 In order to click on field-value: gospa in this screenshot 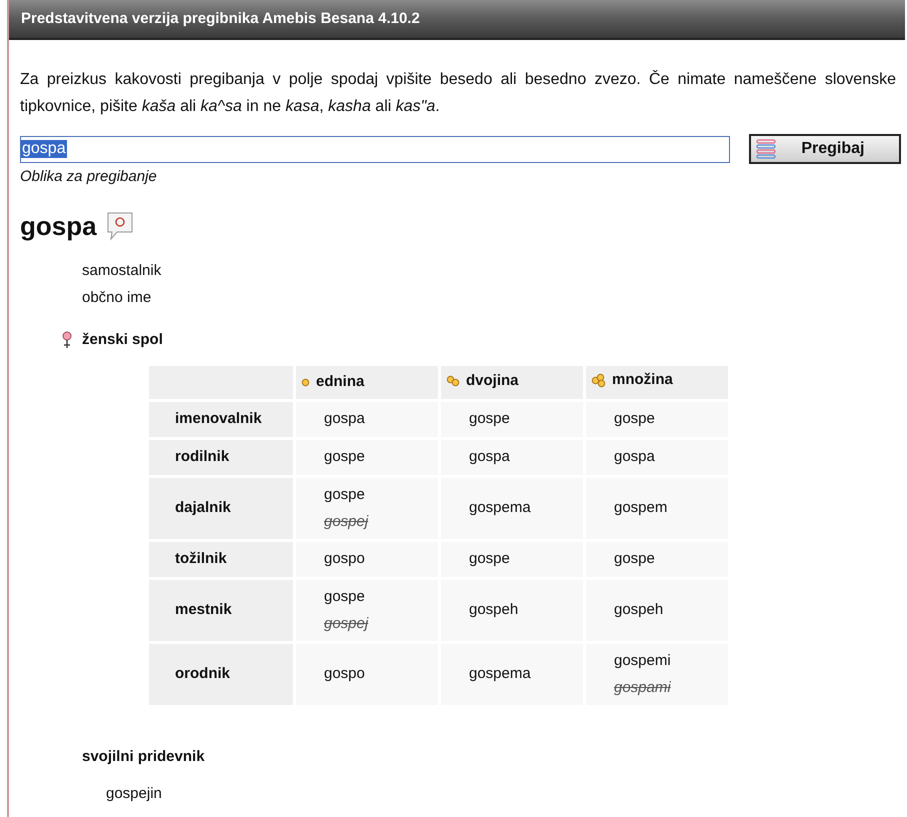, I will do `click(44, 149)`.